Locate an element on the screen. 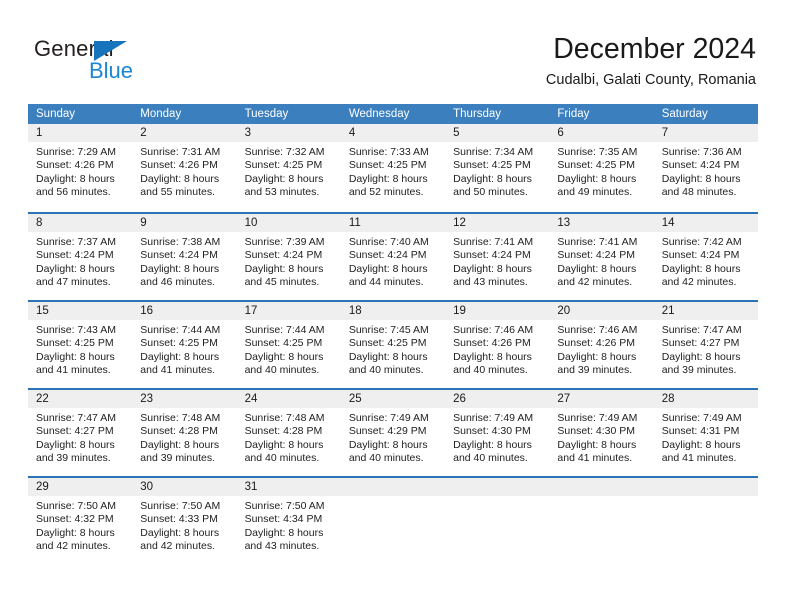 This screenshot has height=612, width=792. day-sunset-text: Sunset: 4:26 PM is located at coordinates (75, 165).